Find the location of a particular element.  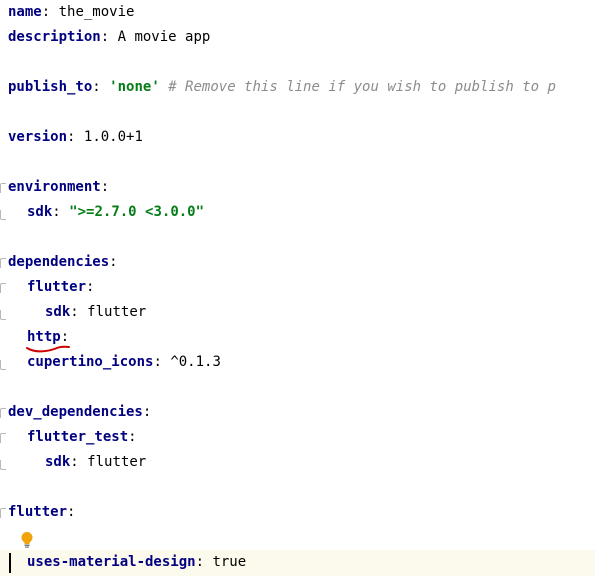

line-flutter-sdk: sdk: flutter is located at coordinates (73, 312).